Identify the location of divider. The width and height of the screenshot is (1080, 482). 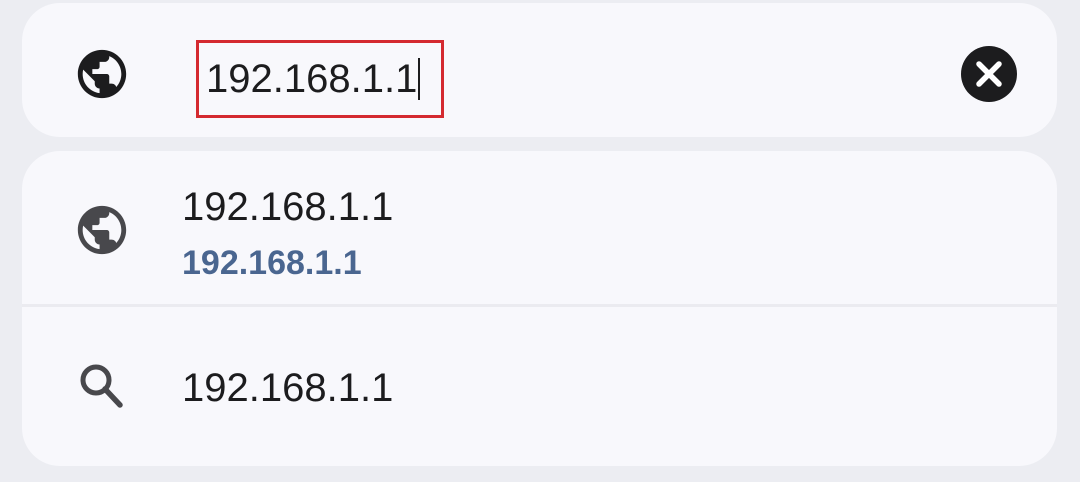
(539, 305).